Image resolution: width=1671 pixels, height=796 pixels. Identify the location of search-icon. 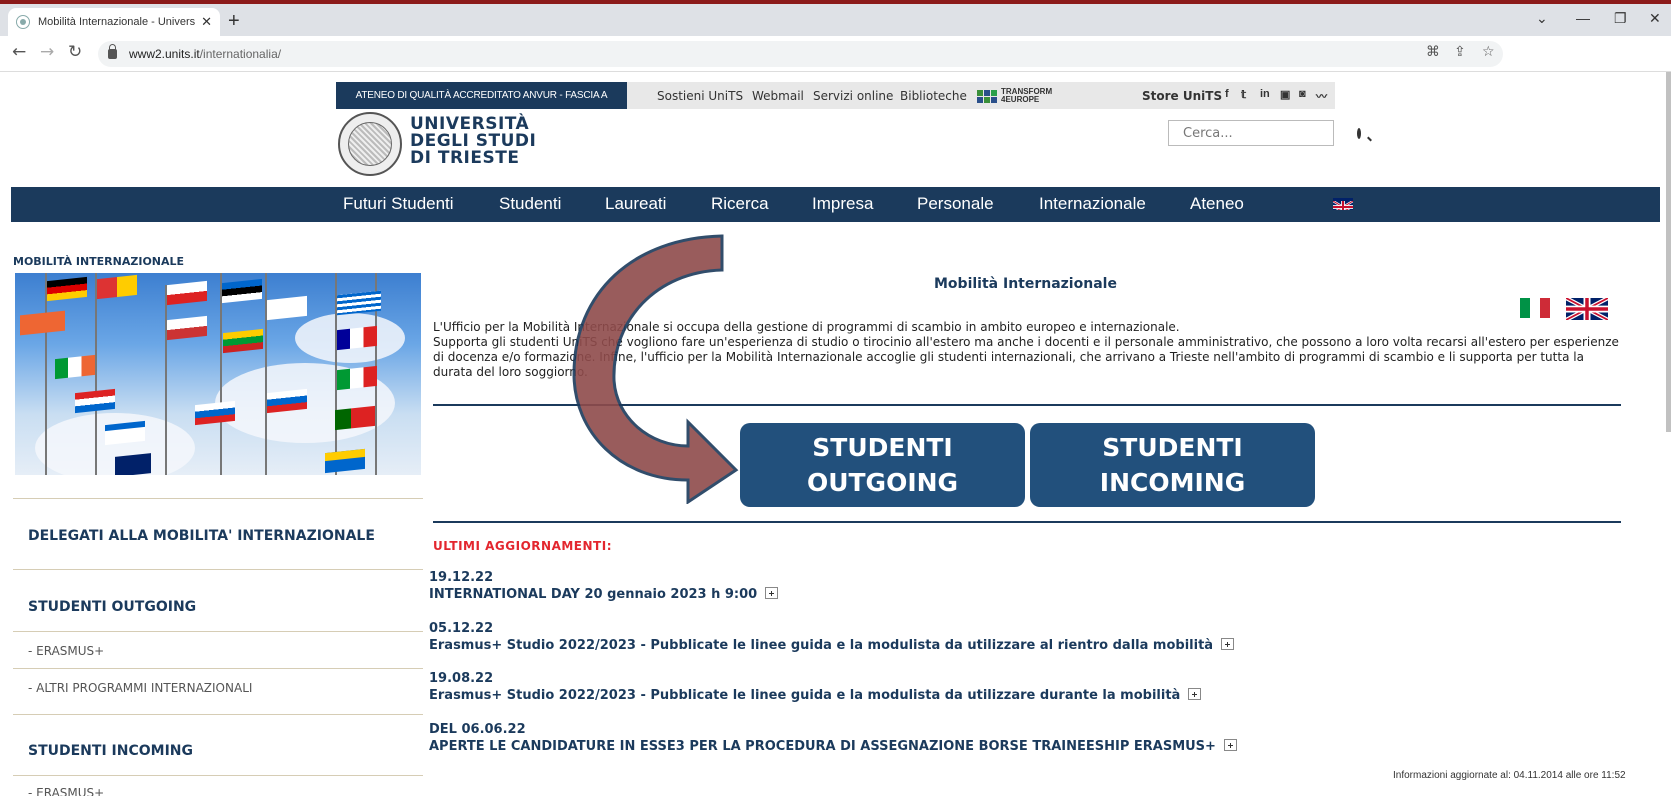
(1359, 133).